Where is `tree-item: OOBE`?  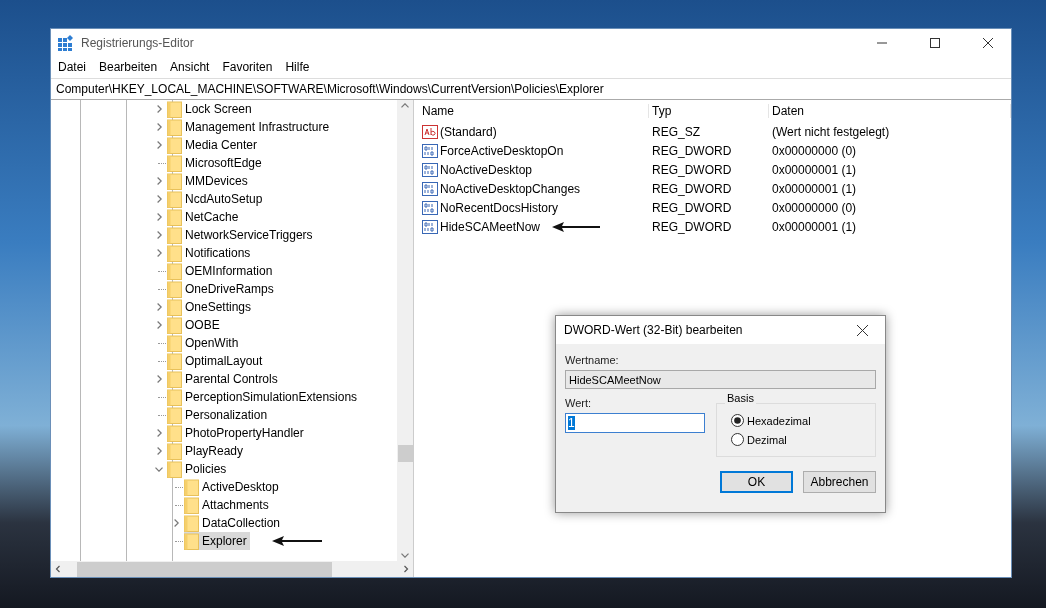
tree-item: OOBE is located at coordinates (195, 325).